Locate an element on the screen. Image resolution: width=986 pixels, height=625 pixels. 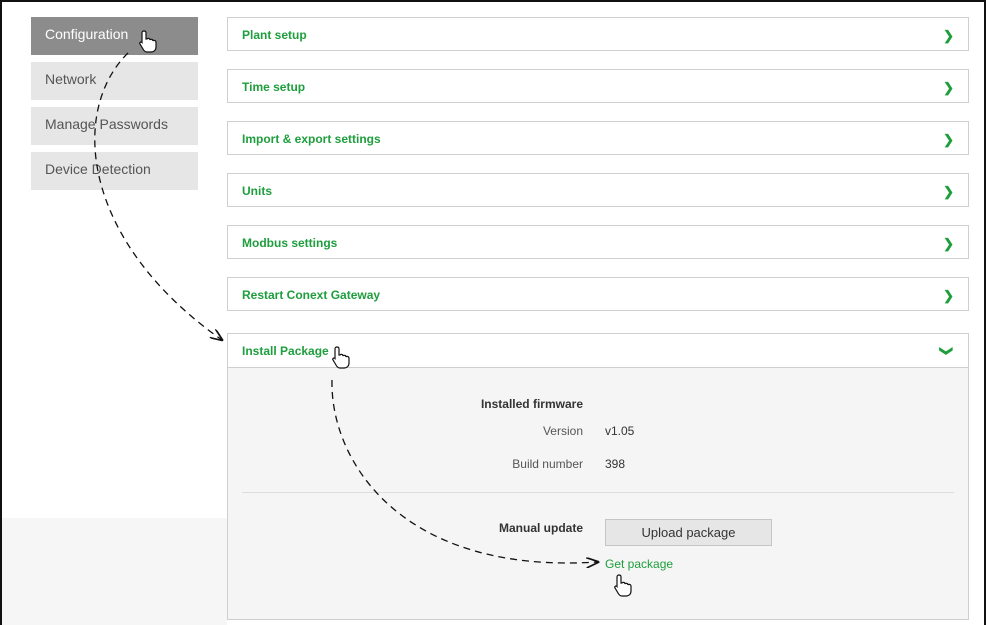
sidebar-item-label: Network is located at coordinates (71, 79).